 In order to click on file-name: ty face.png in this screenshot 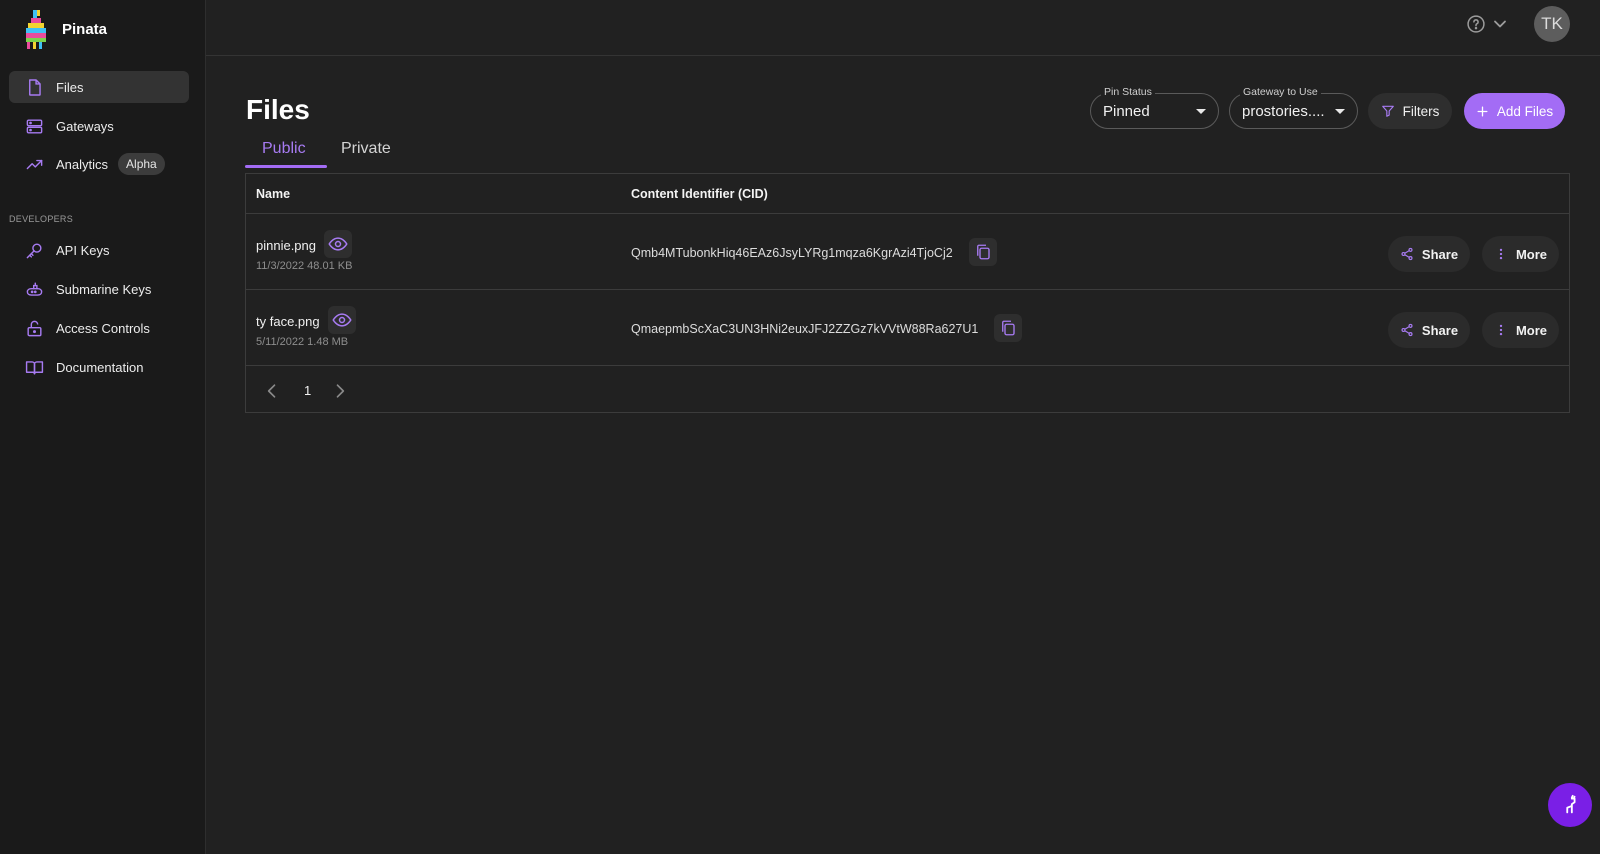, I will do `click(288, 321)`.